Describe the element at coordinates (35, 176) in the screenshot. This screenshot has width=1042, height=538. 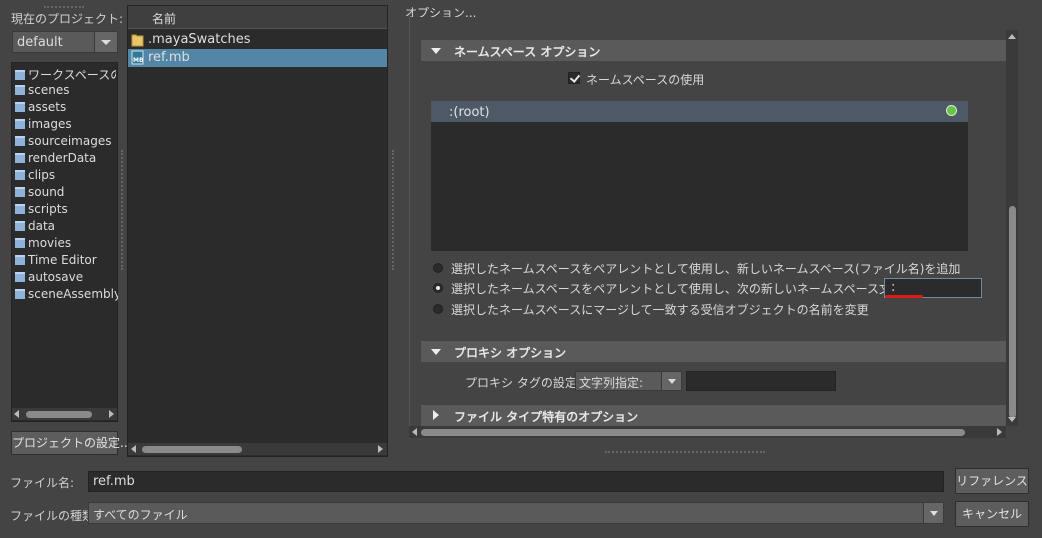
I see `tree-item: clips` at that location.